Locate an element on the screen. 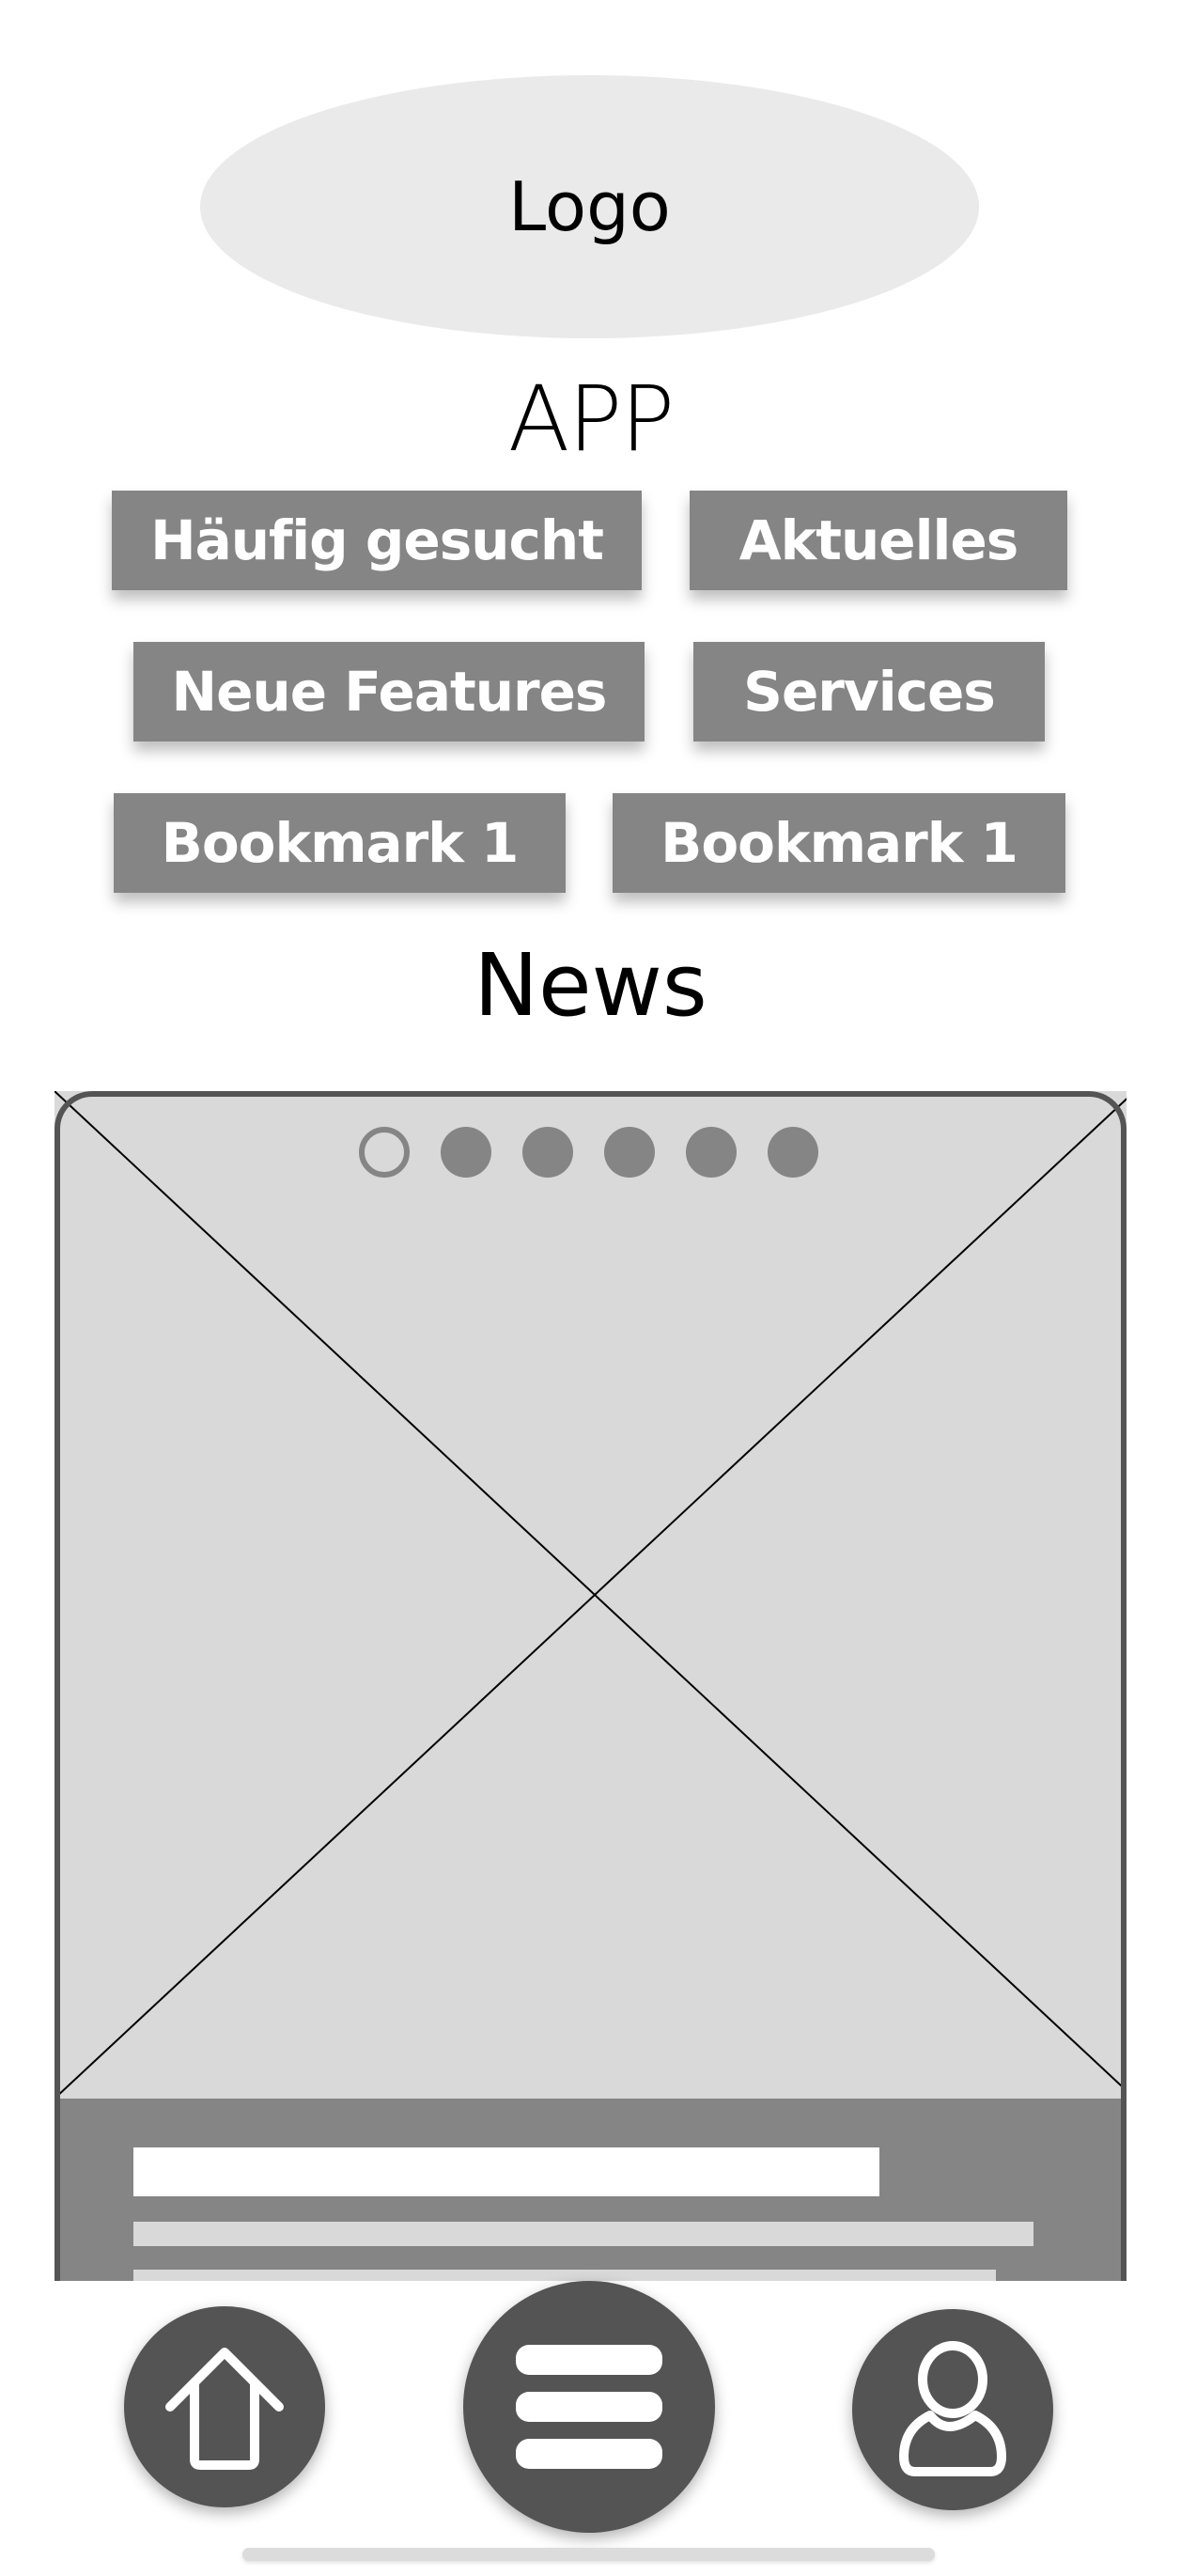 The width and height of the screenshot is (1181, 2576). news-card-footer is located at coordinates (590, 2190).